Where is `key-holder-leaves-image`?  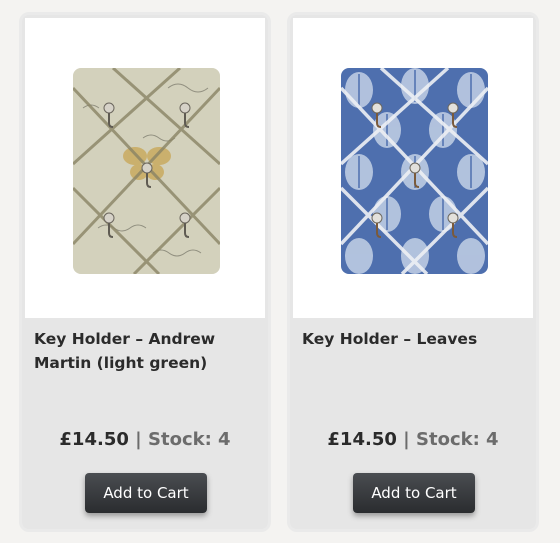 key-holder-leaves-image is located at coordinates (414, 171).